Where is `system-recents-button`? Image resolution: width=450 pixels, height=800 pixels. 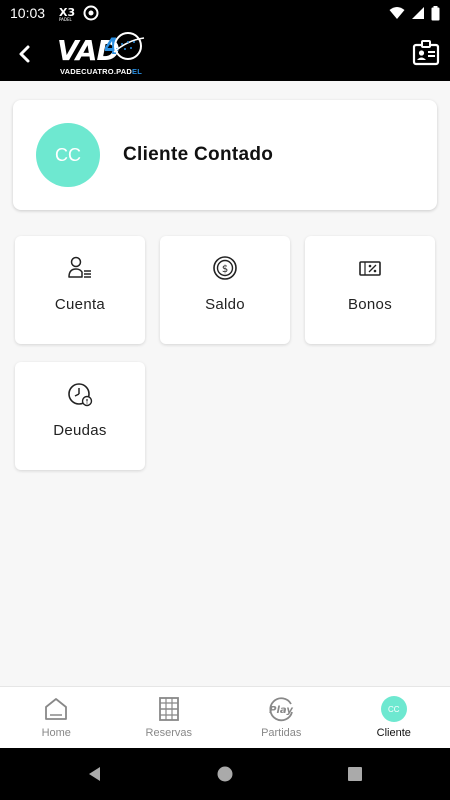 system-recents-button is located at coordinates (355, 774).